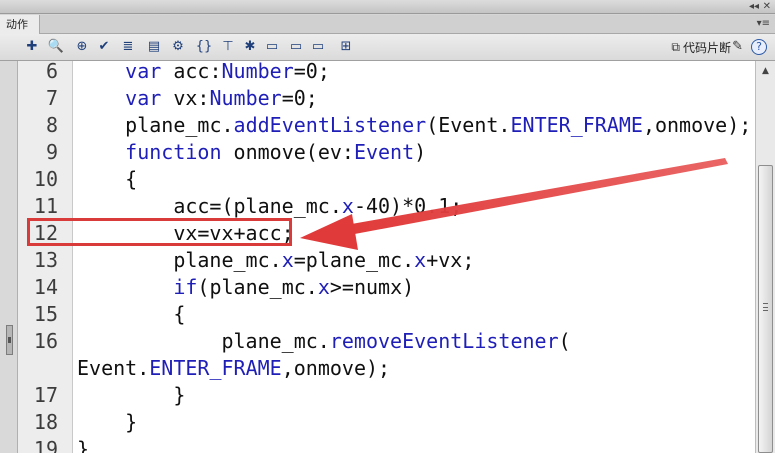 Image resolution: width=775 pixels, height=453 pixels. What do you see at coordinates (159, 232) in the screenshot?
I see `highlight-box` at bounding box center [159, 232].